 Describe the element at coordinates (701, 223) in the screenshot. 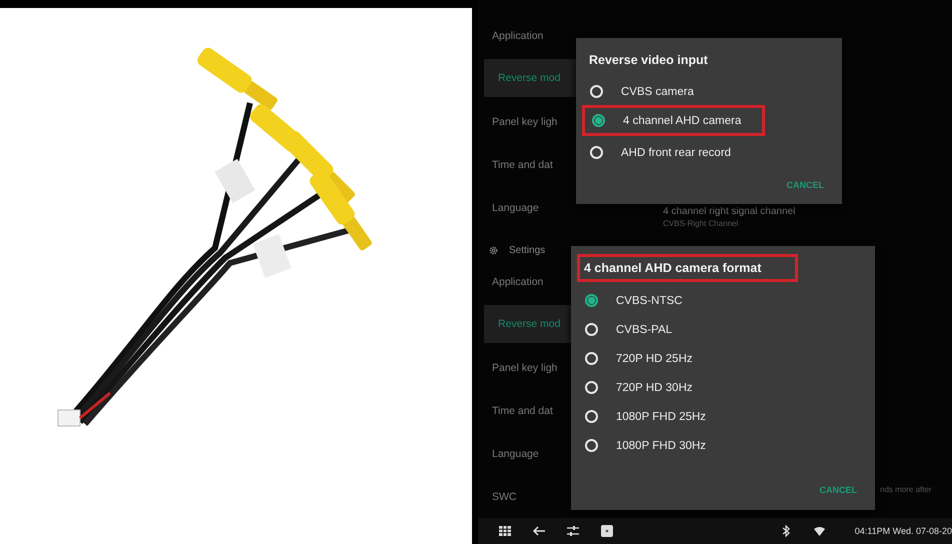

I see `setting-subtitle: CVBS-Right Channel` at that location.